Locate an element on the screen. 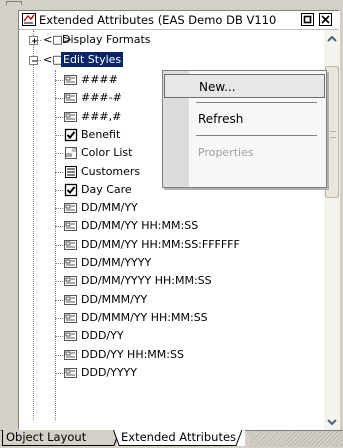  restore-icon is located at coordinates (307, 19).